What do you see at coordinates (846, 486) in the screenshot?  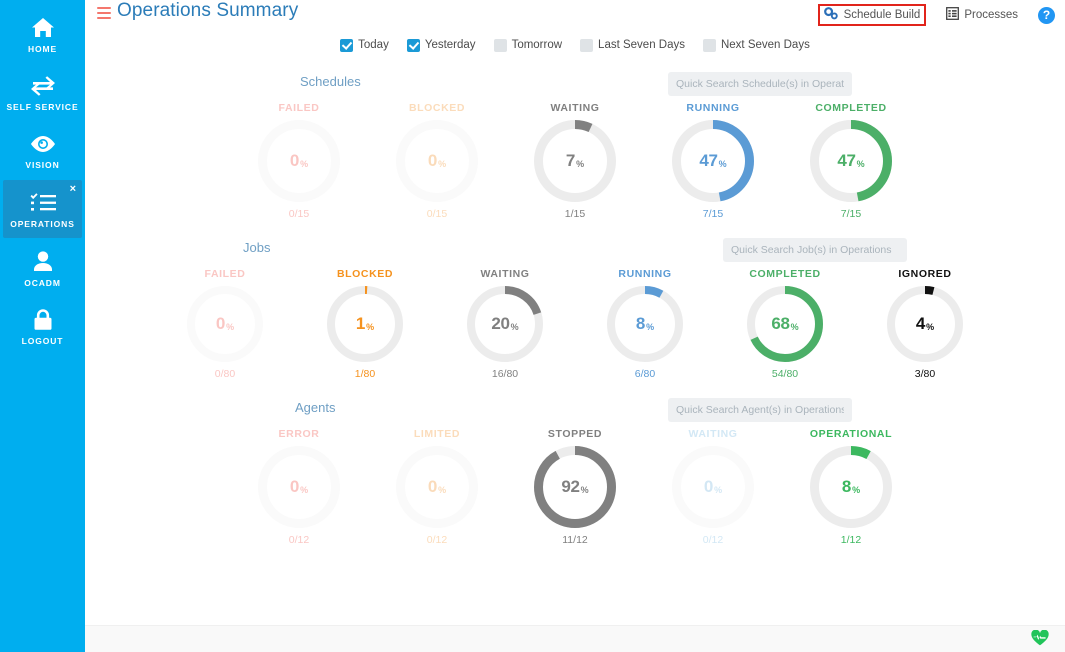 I see `gauge-percent-value: 8` at bounding box center [846, 486].